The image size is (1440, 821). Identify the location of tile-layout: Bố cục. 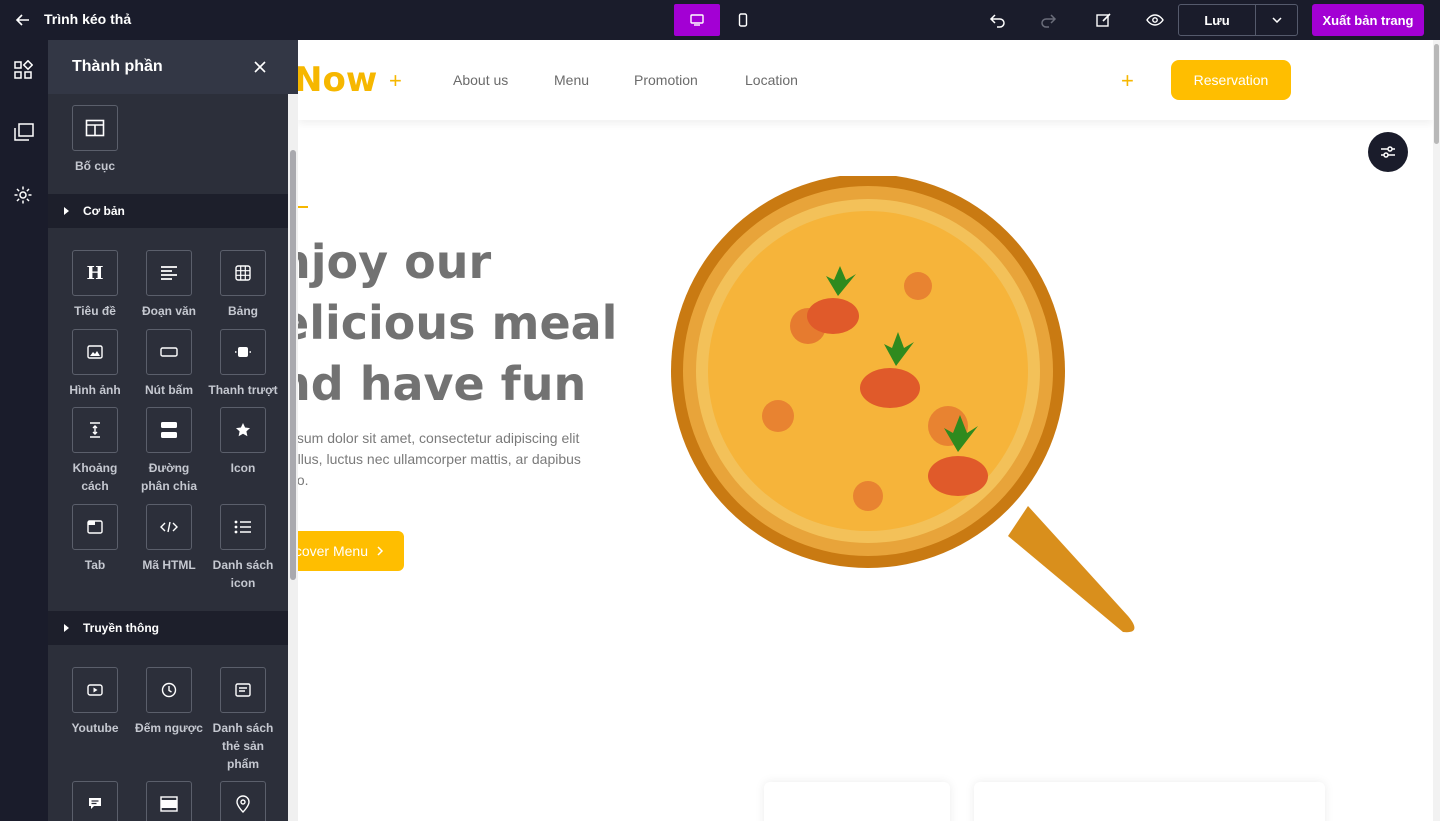
(95, 140).